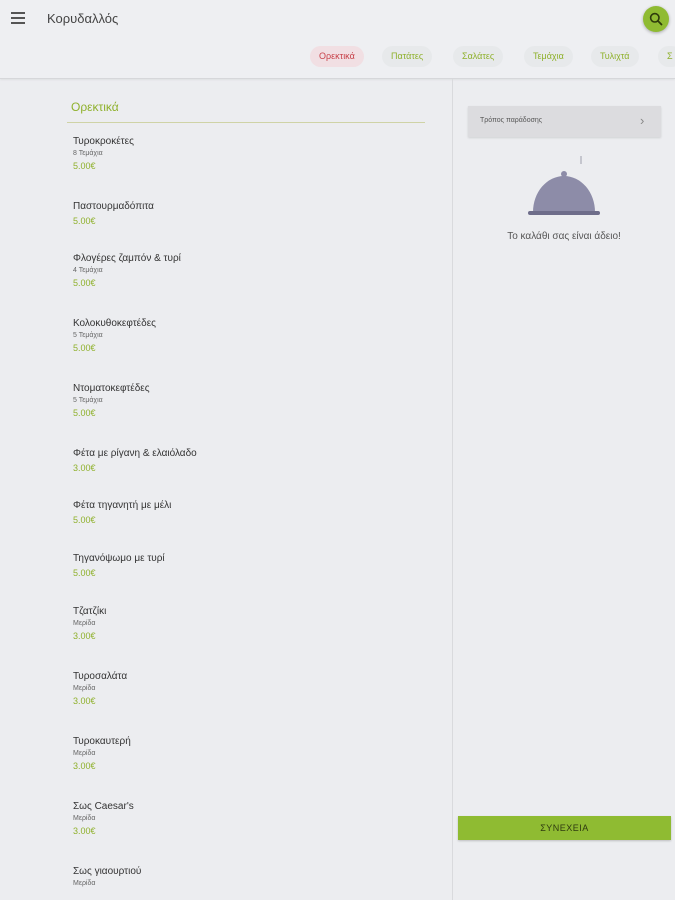 The height and width of the screenshot is (900, 675). I want to click on section-title: Ορεκτικά, so click(95, 107).